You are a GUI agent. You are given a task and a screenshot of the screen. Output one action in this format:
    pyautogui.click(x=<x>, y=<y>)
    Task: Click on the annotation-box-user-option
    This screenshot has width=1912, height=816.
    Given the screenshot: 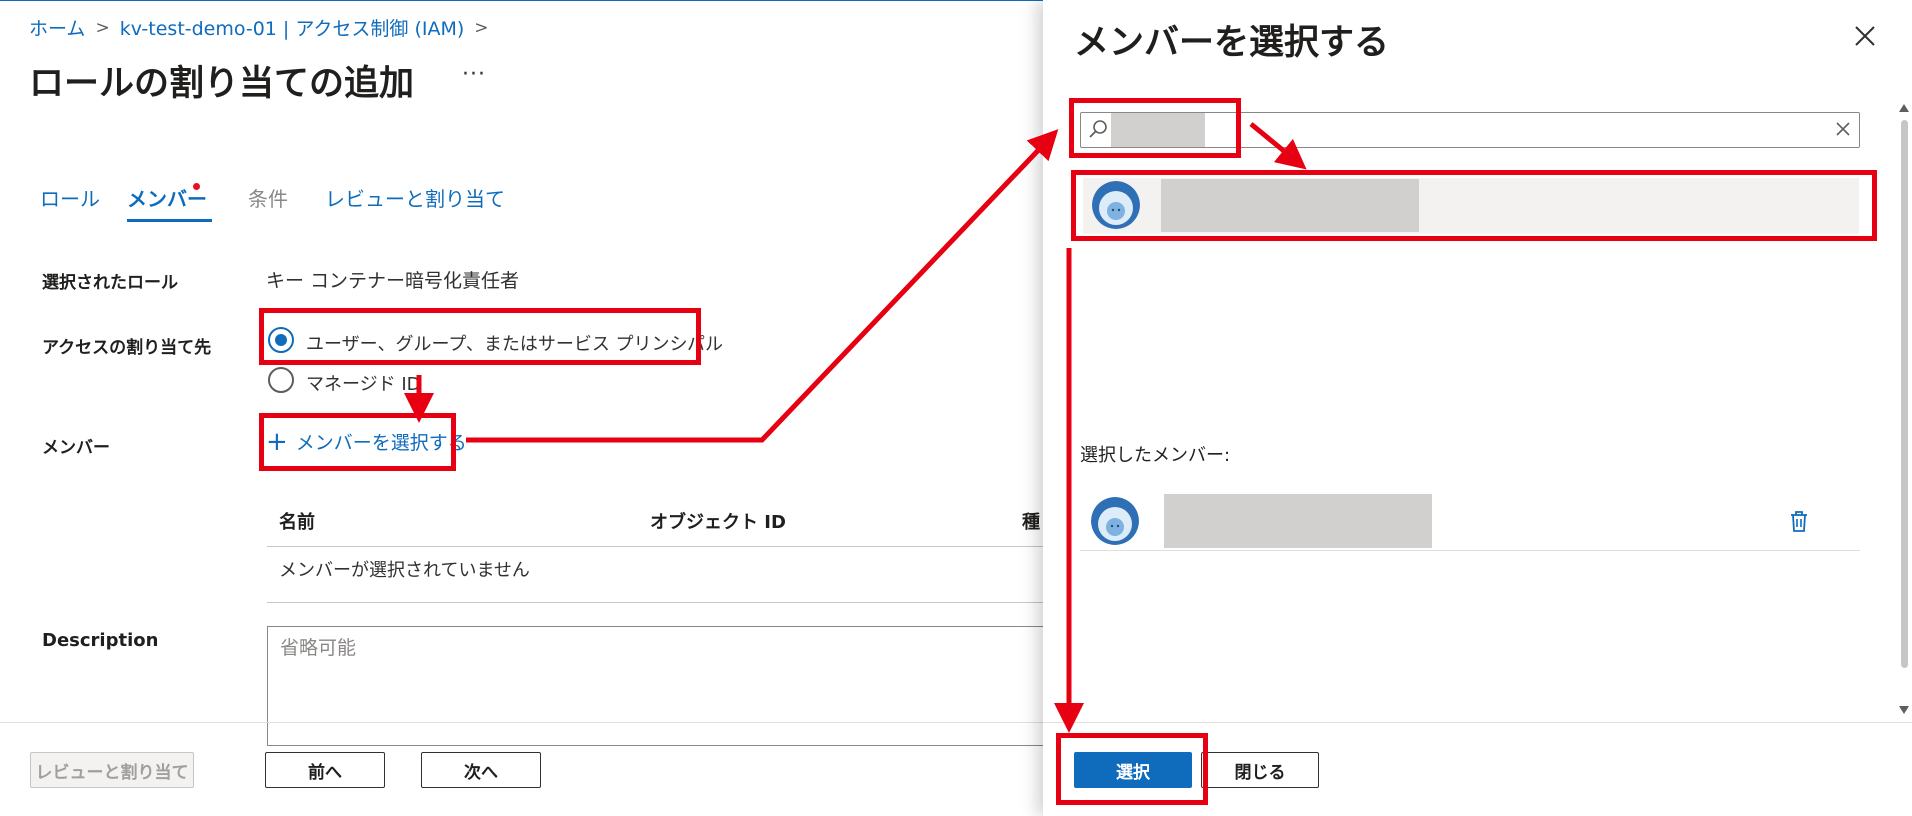 What is the action you would take?
    pyautogui.click(x=480, y=336)
    